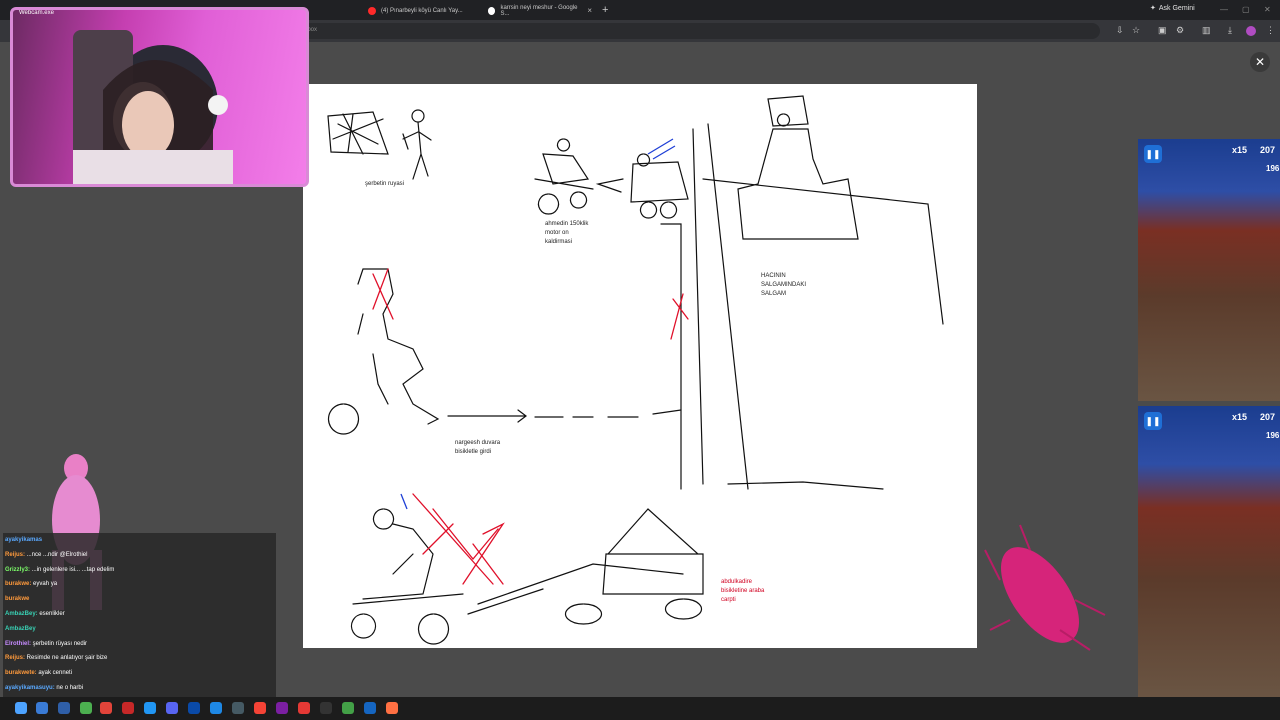 The image size is (1280, 720). Describe the element at coordinates (605, 10) in the screenshot. I see `new-tab-button: +` at that location.